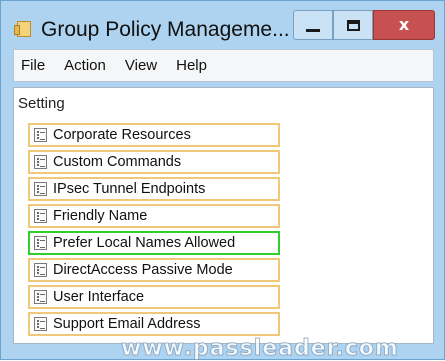 Image resolution: width=445 pixels, height=361 pixels. Describe the element at coordinates (84, 66) in the screenshot. I see `menu-action: Action` at that location.